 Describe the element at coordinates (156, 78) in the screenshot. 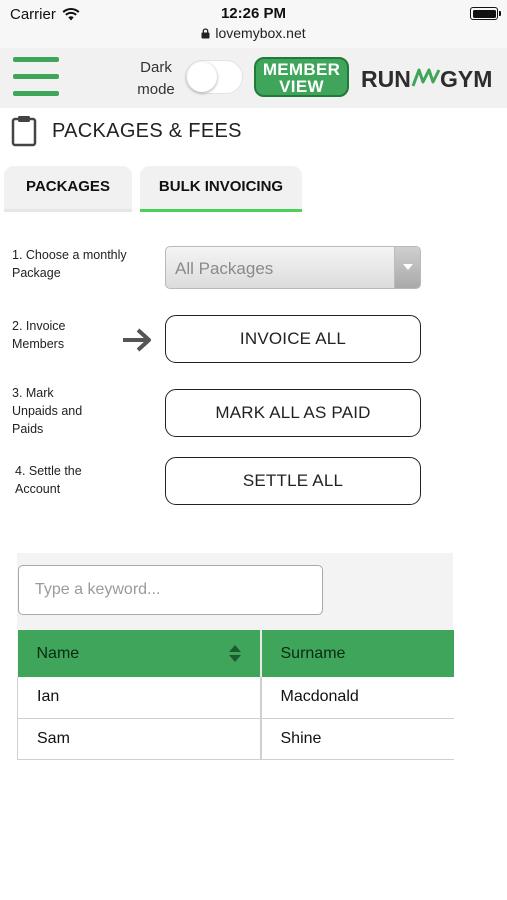

I see `dark-mode-label: Dark mode` at that location.